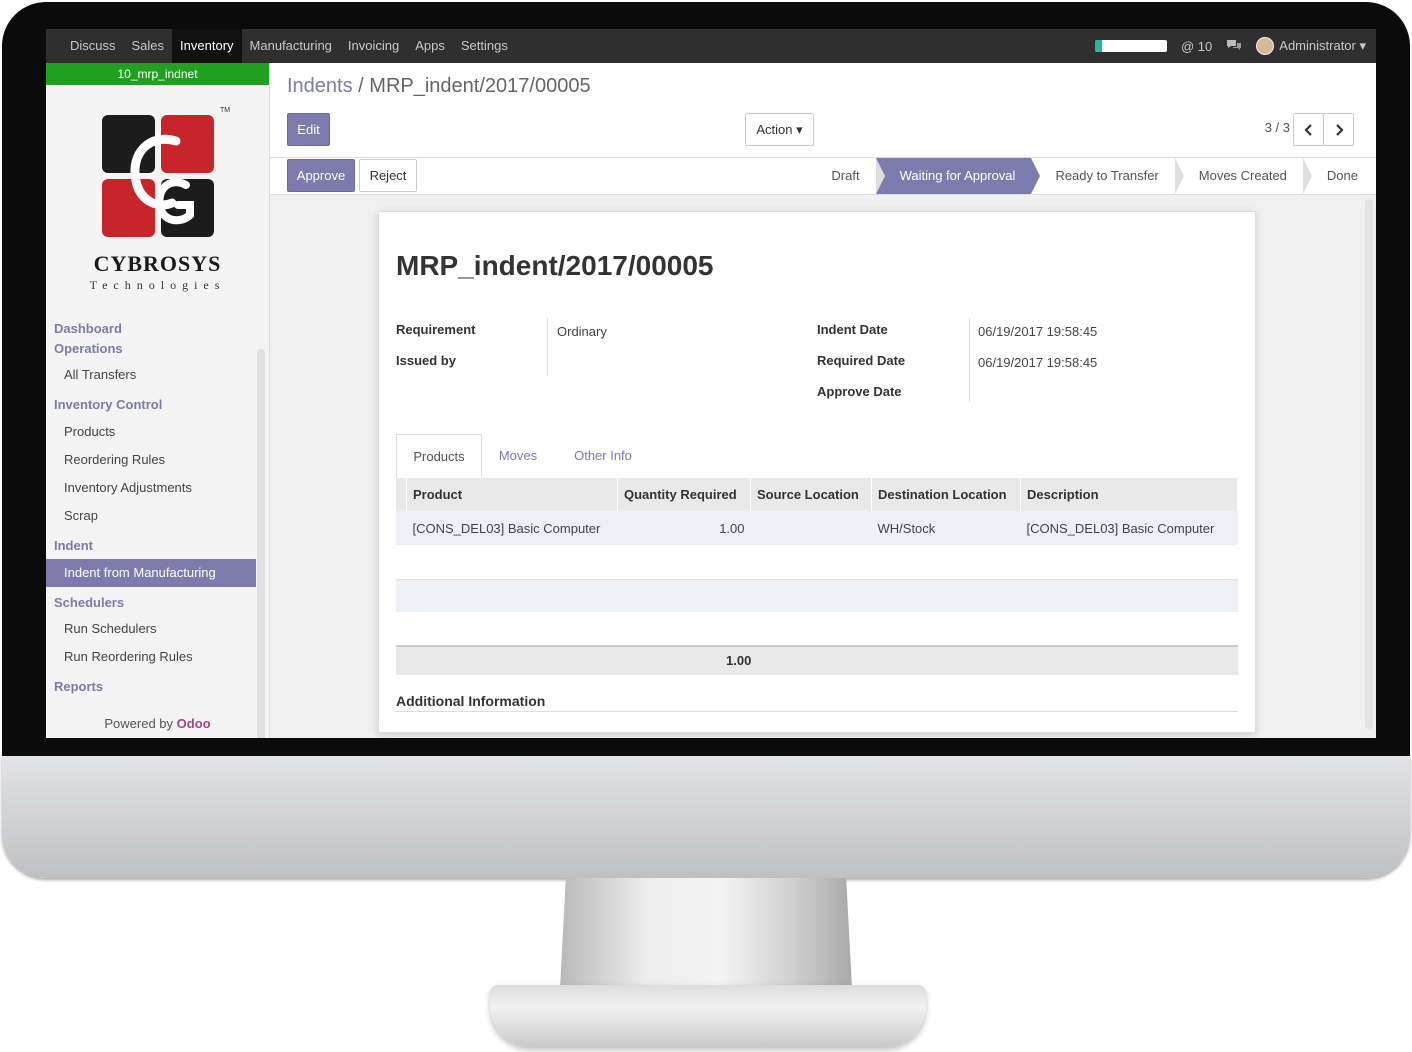 The image size is (1412, 1052). I want to click on menu-apps: Apps, so click(430, 46).